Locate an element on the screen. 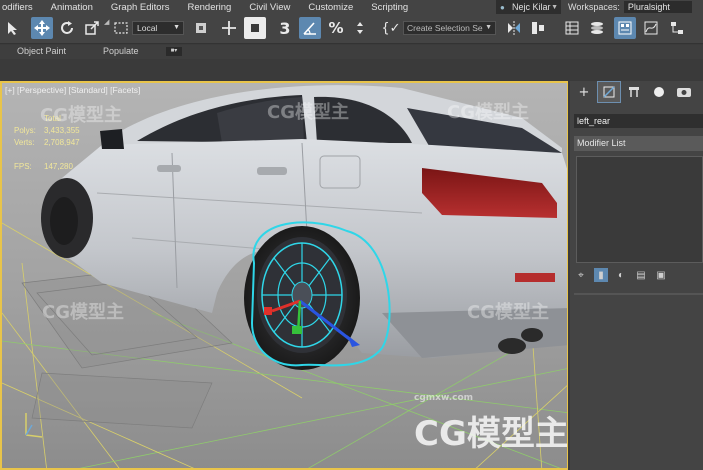 This screenshot has height=470, width=703. configure-modifier-sets-icon: ▣ is located at coordinates (661, 275).